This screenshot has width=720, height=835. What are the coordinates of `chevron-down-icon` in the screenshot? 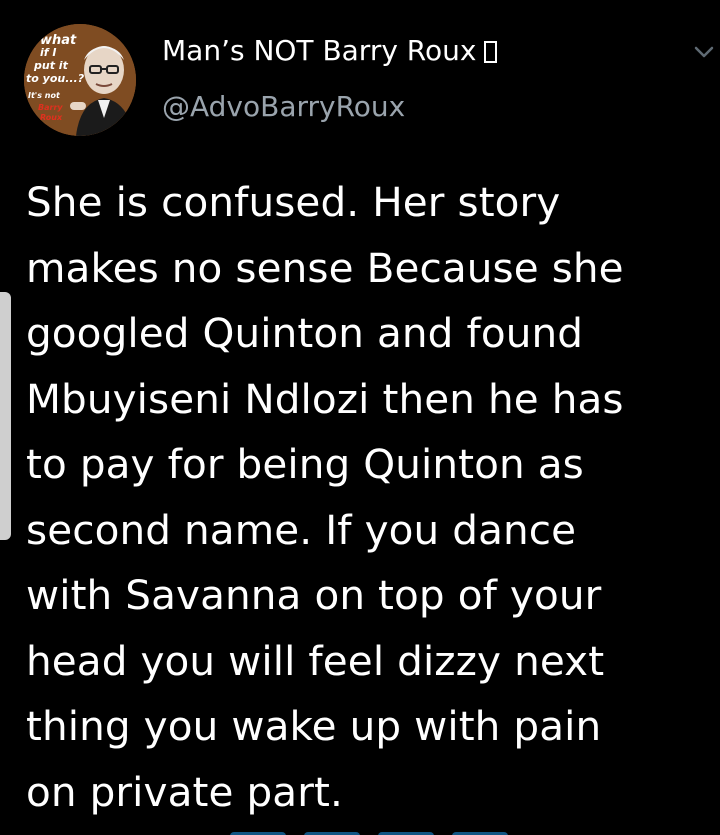 It's located at (704, 52).